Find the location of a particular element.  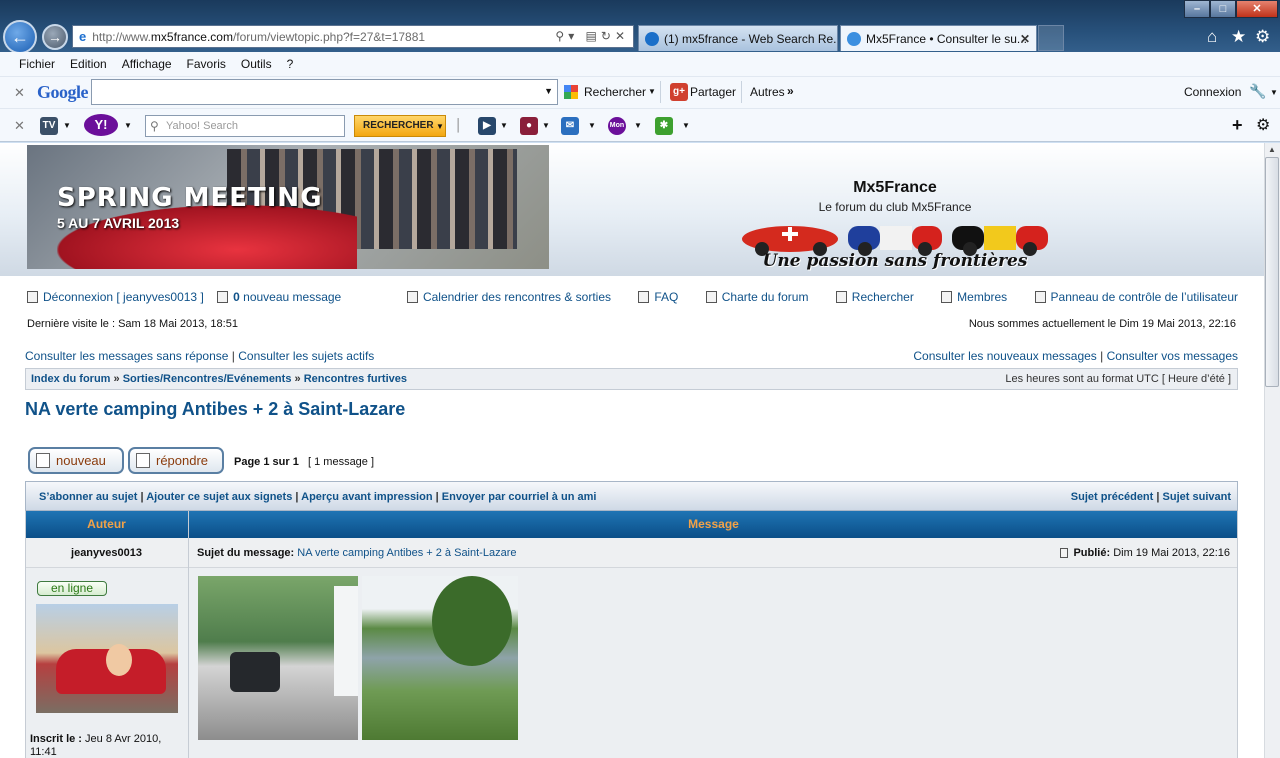

yahoo-logo-icon: Y! is located at coordinates (101, 125).